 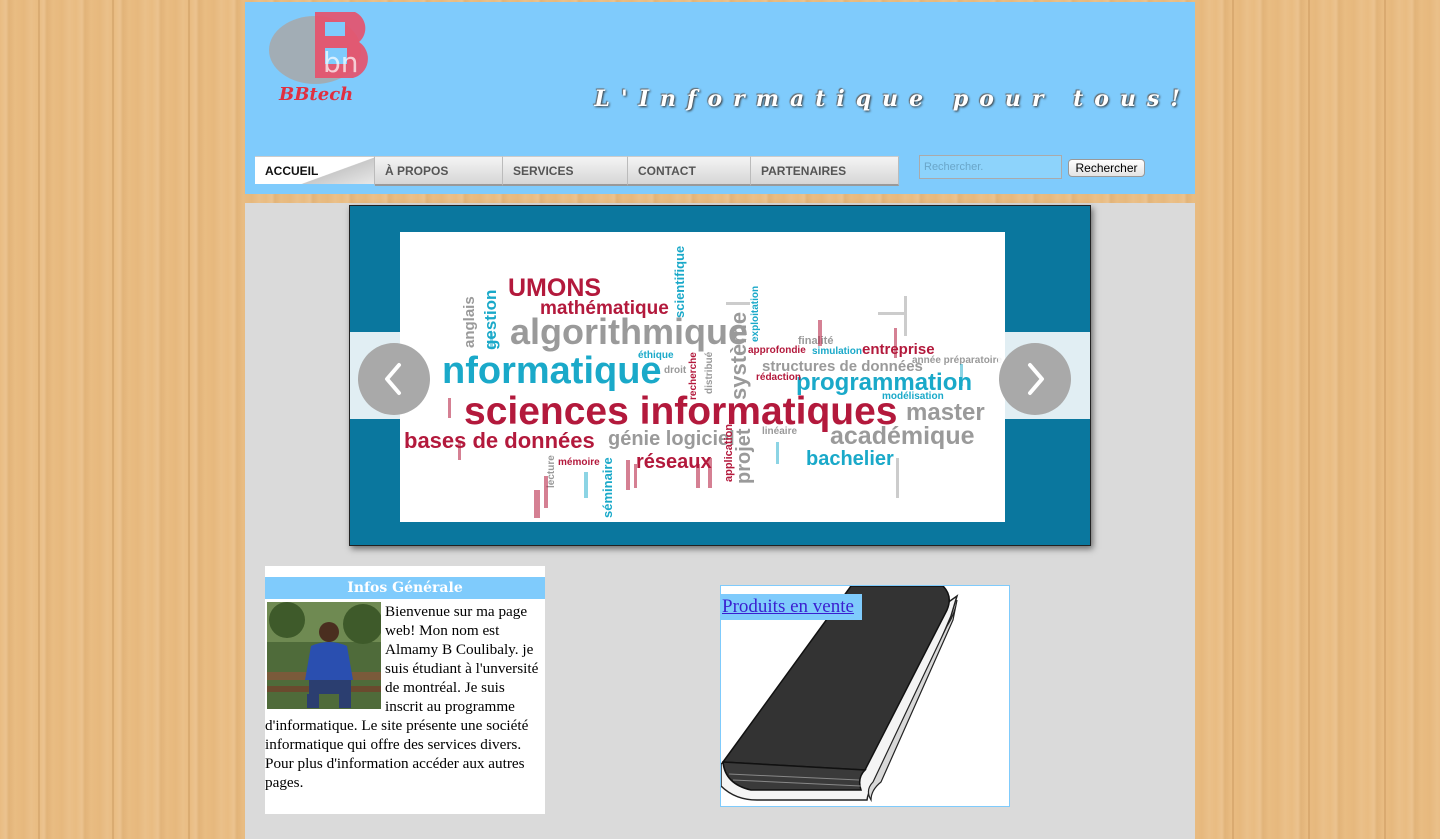 What do you see at coordinates (778, 377) in the screenshot?
I see `cloud-word: rédaction` at bounding box center [778, 377].